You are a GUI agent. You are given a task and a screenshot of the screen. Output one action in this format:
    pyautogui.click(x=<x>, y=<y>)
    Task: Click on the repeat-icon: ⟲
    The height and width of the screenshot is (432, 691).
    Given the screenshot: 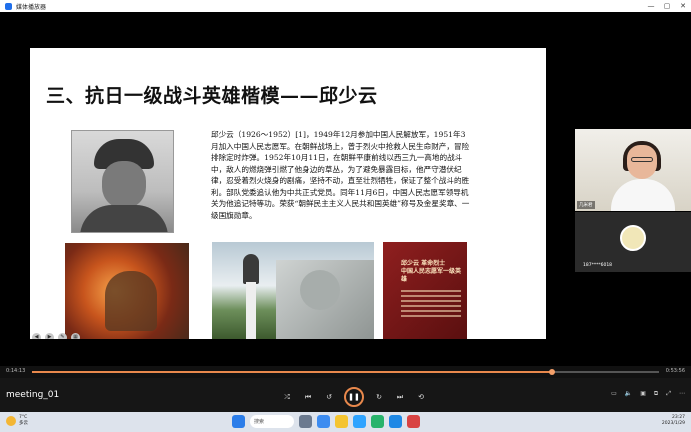 What is the action you would take?
    pyautogui.click(x=421, y=397)
    